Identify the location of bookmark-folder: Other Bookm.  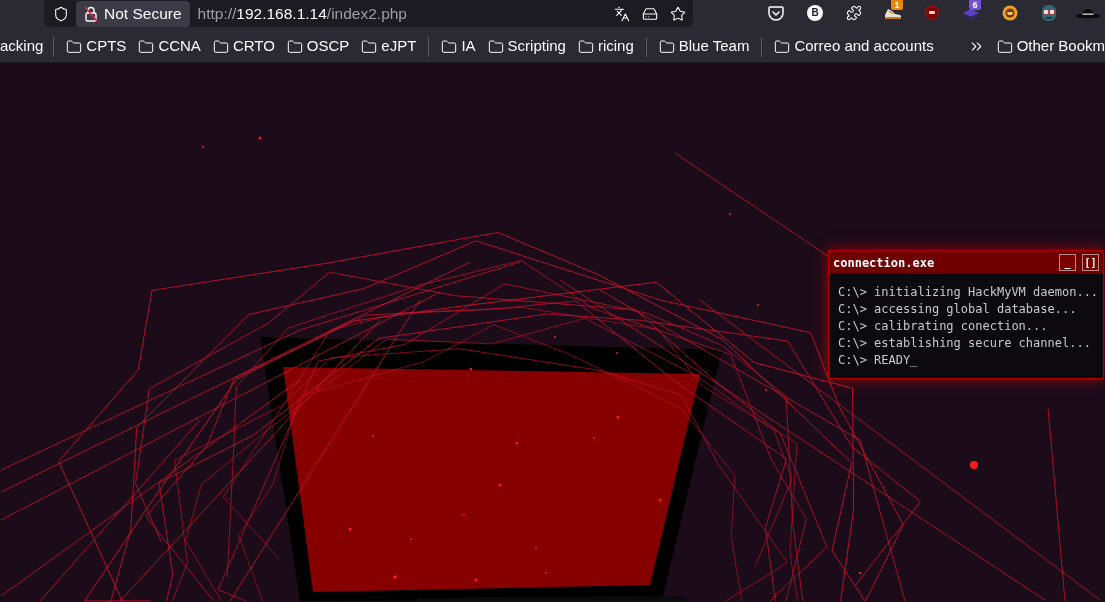
(1049, 46).